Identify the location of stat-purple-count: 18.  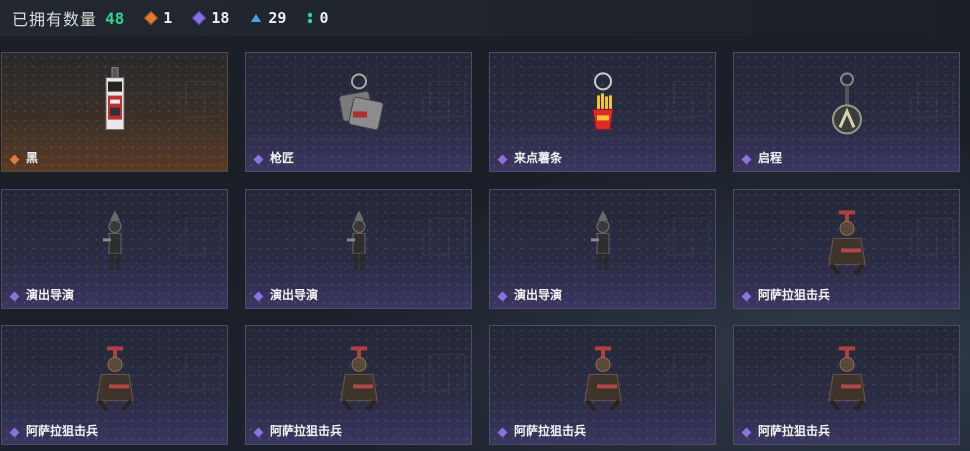
(220, 18).